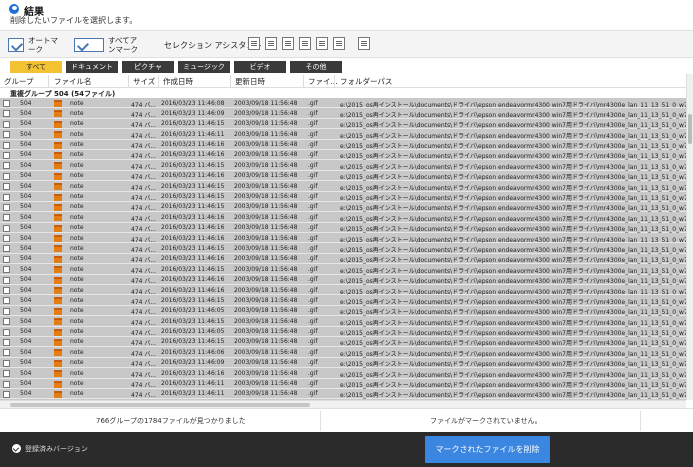  I want to click on unmark-all-button: すべてアンマーク, so click(109, 45).